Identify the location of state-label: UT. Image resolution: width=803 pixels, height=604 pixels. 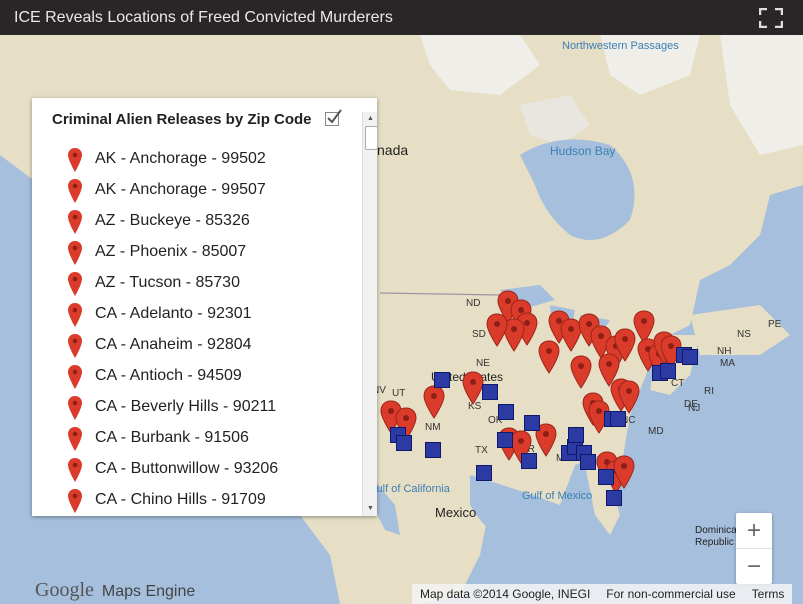
(399, 393).